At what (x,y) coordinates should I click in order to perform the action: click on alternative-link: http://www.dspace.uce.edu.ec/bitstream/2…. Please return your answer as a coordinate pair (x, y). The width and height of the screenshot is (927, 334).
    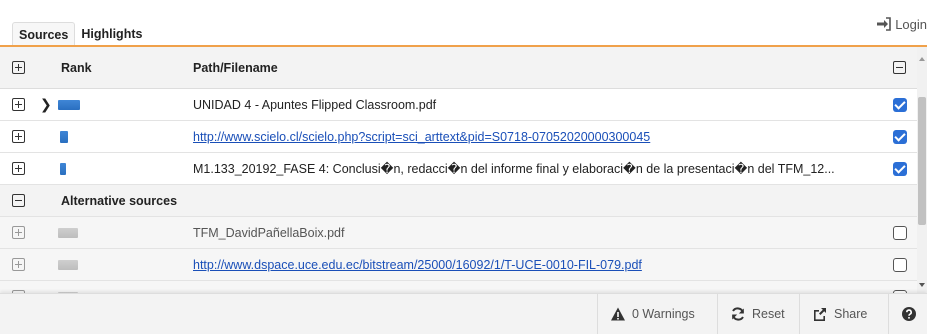
    Looking at the image, I should click on (538, 265).